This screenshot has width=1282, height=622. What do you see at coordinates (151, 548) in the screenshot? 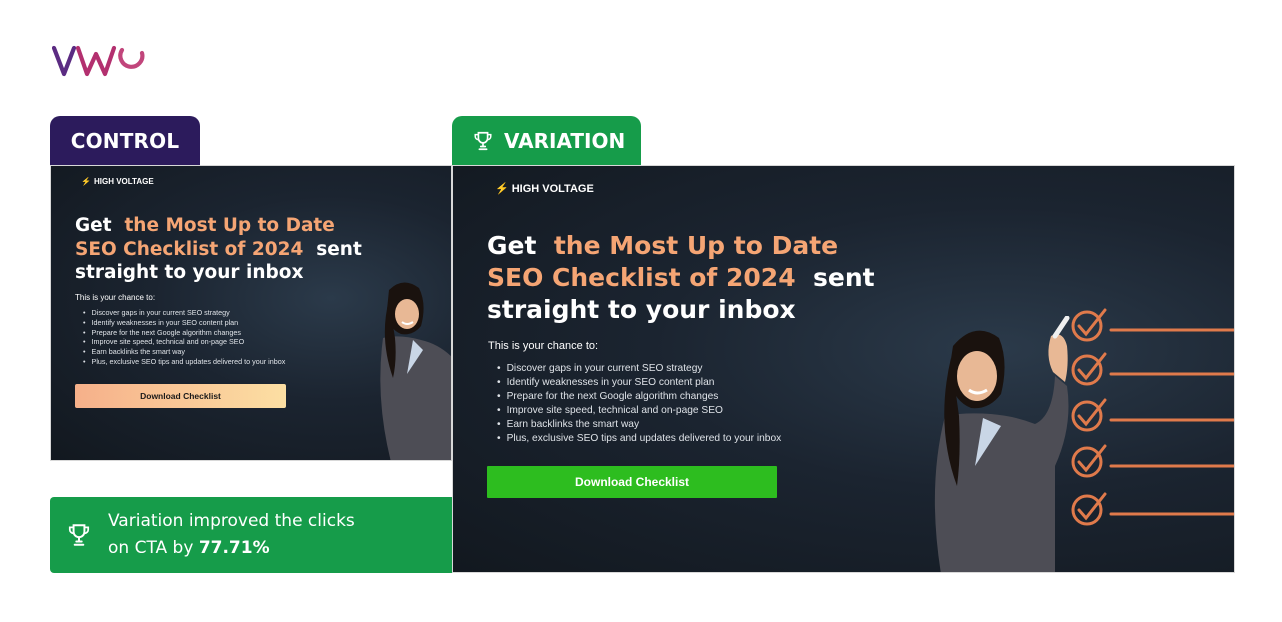
I see `result-line-2: on CTA by` at bounding box center [151, 548].